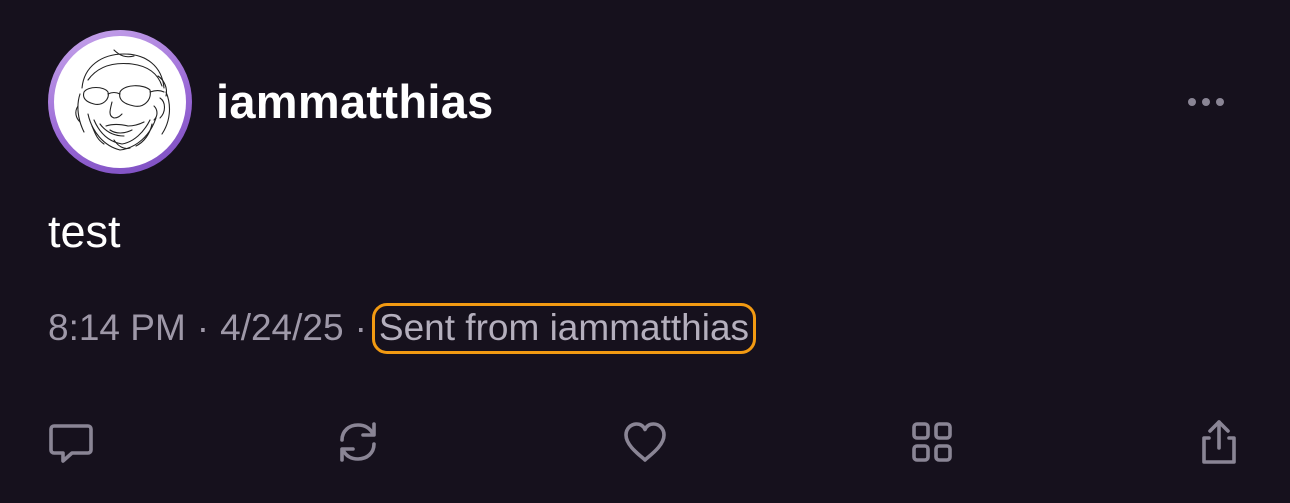  I want to click on post-date: 4/24/25, so click(282, 327).